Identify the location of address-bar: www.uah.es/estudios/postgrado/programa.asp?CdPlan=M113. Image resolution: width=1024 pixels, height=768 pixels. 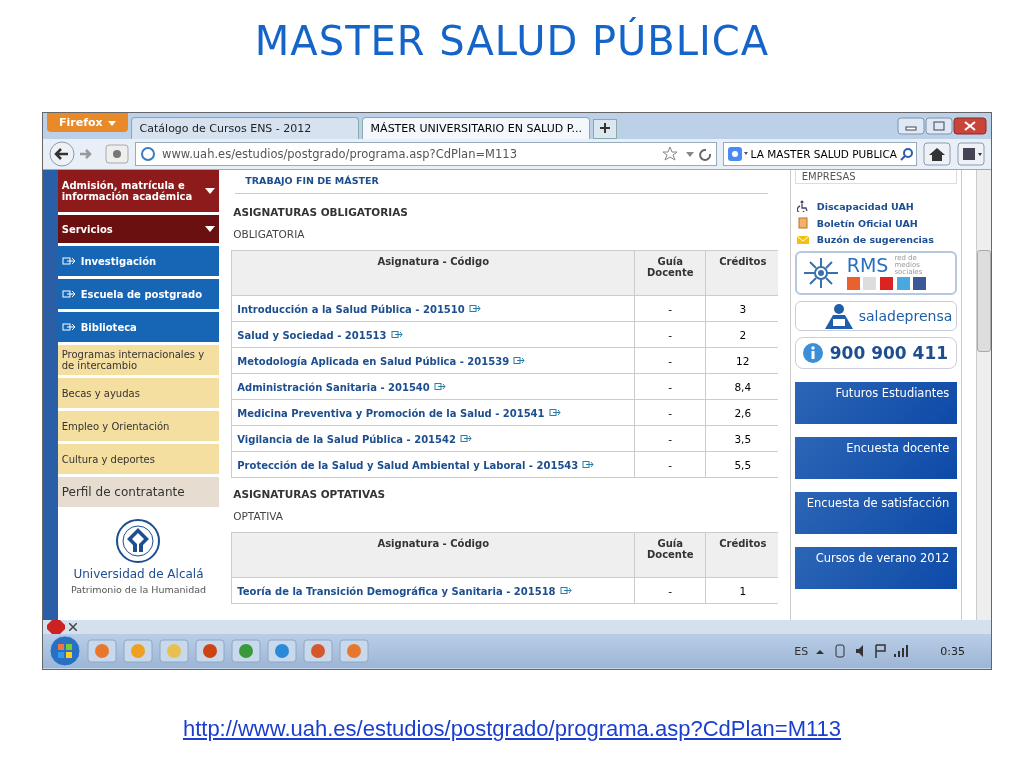
(426, 154).